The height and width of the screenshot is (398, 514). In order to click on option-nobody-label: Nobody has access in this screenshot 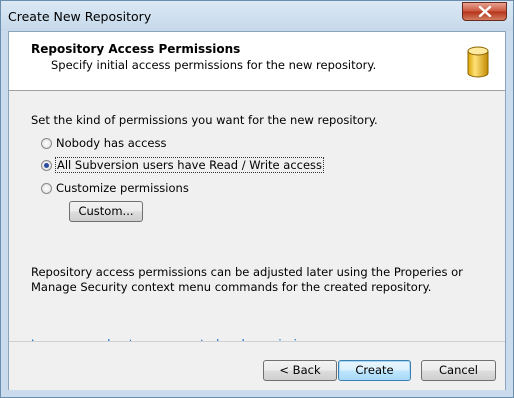, I will do `click(111, 143)`.